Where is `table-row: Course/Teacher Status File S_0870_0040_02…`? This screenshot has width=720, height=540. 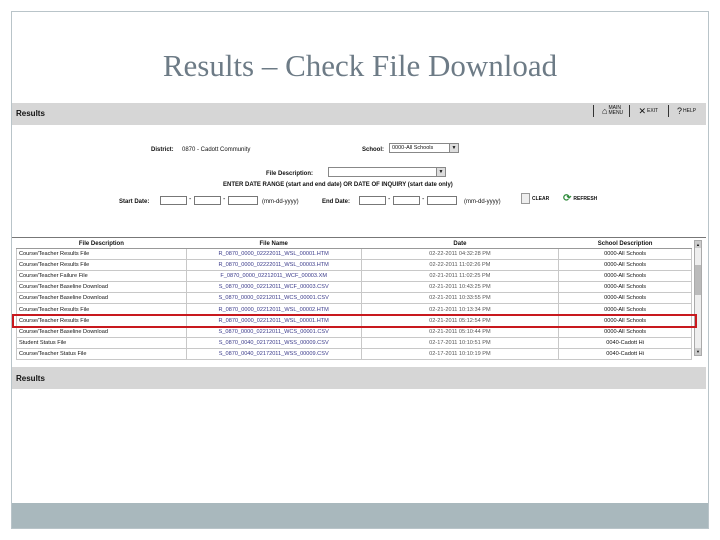
table-row: Course/Teacher Status File S_0870_0040_02… is located at coordinates (354, 353).